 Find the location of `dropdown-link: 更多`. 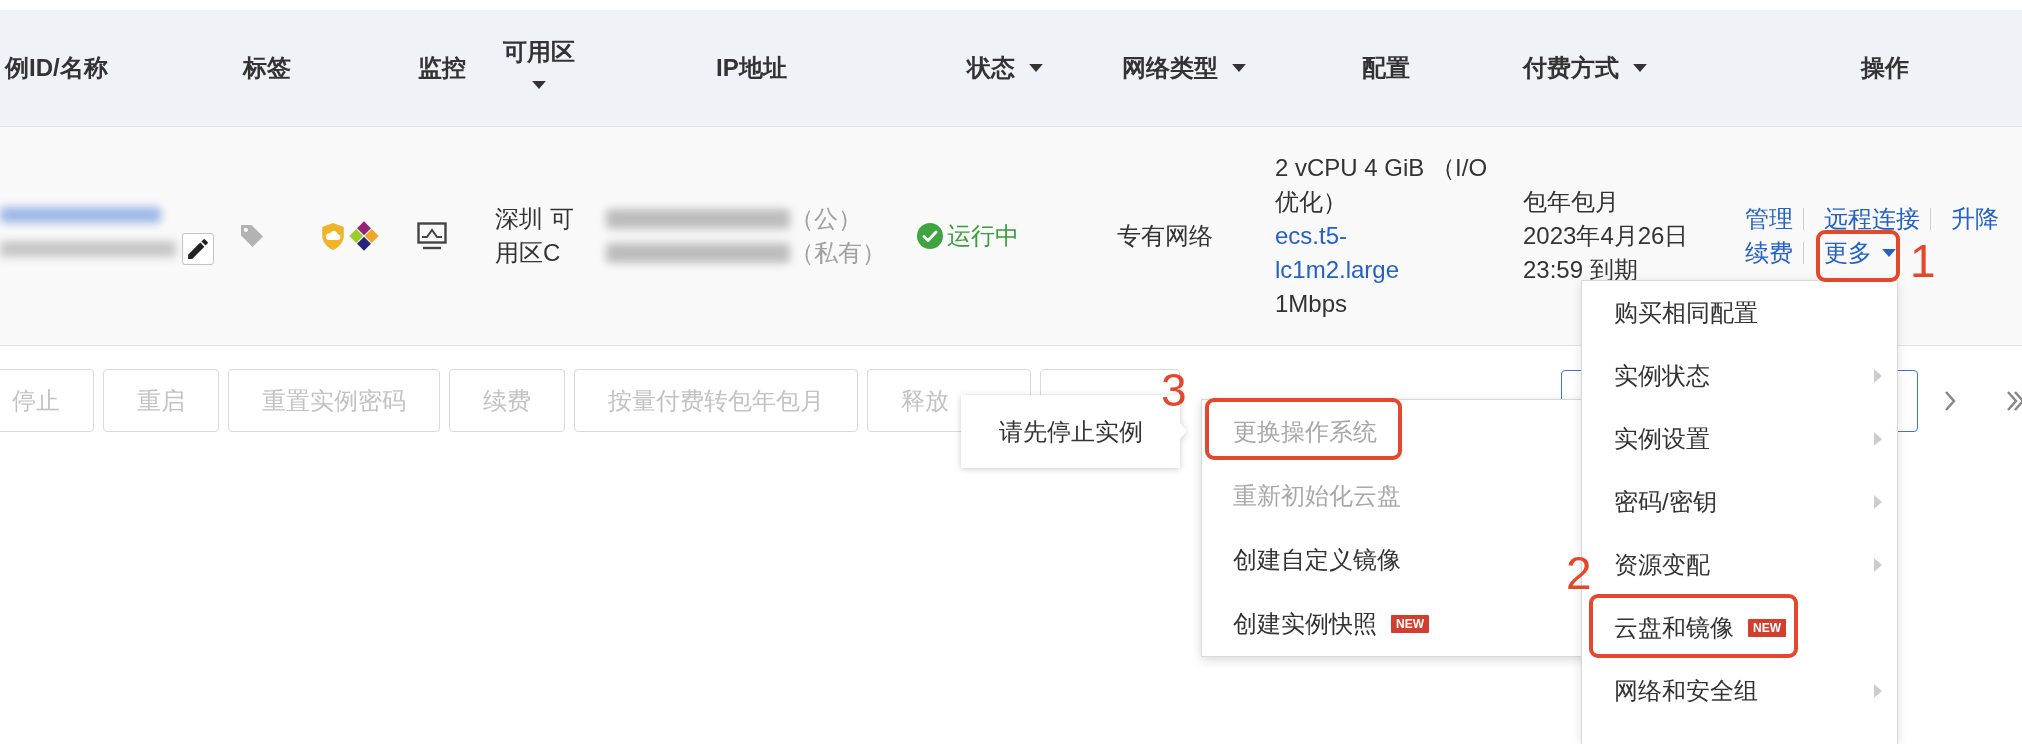

dropdown-link: 更多 is located at coordinates (1860, 253).